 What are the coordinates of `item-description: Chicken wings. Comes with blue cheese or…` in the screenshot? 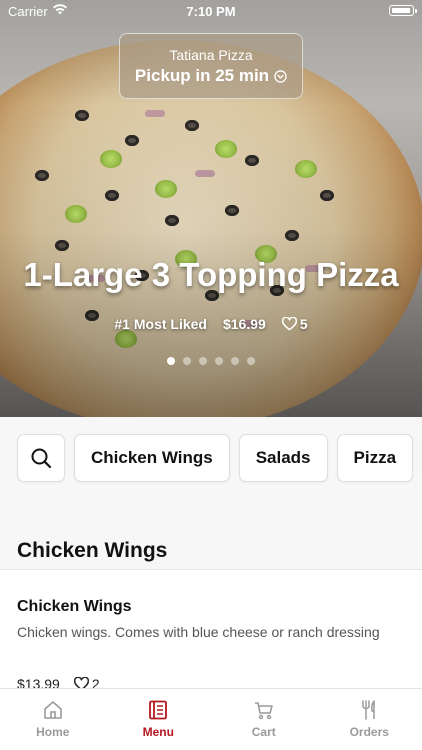 It's located at (198, 632).